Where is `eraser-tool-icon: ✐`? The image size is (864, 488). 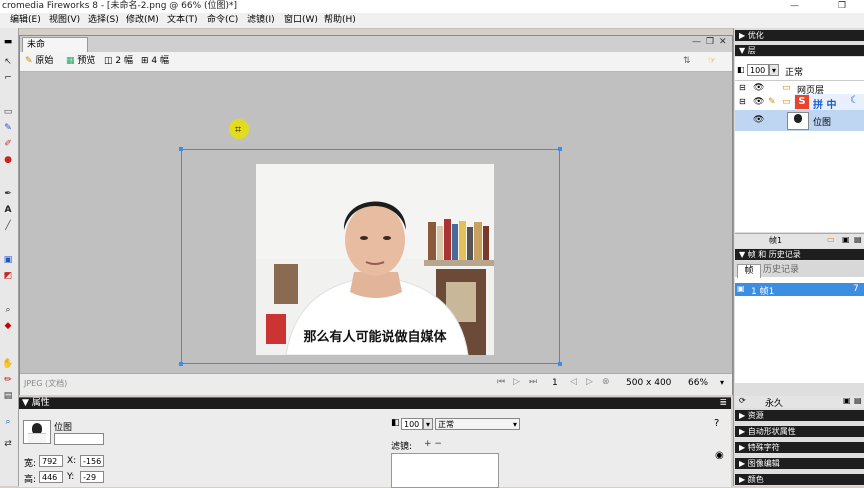
eraser-tool-icon: ✐ is located at coordinates (8, 144).